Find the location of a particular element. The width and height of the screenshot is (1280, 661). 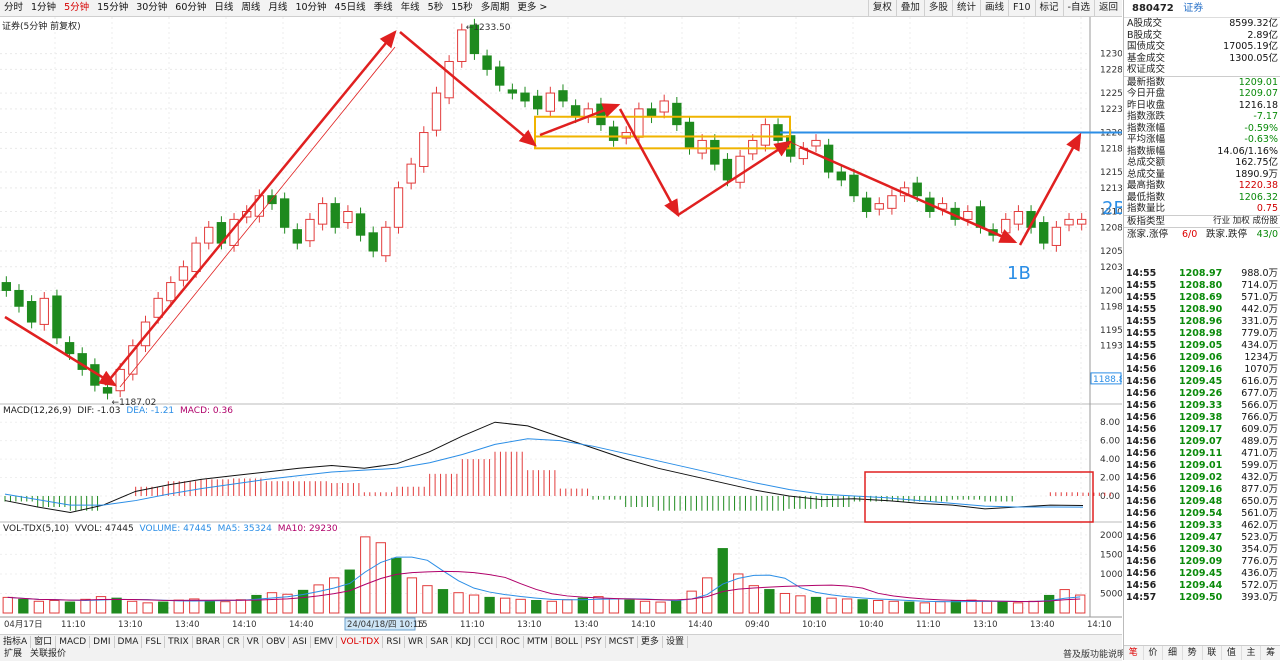

indicator-tab-19: ROC is located at coordinates (510, 642).